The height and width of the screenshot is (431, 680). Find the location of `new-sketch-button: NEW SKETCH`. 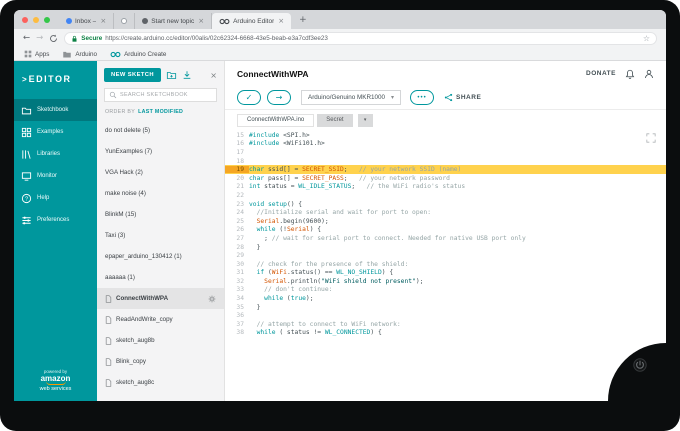

new-sketch-button: NEW SKETCH is located at coordinates (132, 75).